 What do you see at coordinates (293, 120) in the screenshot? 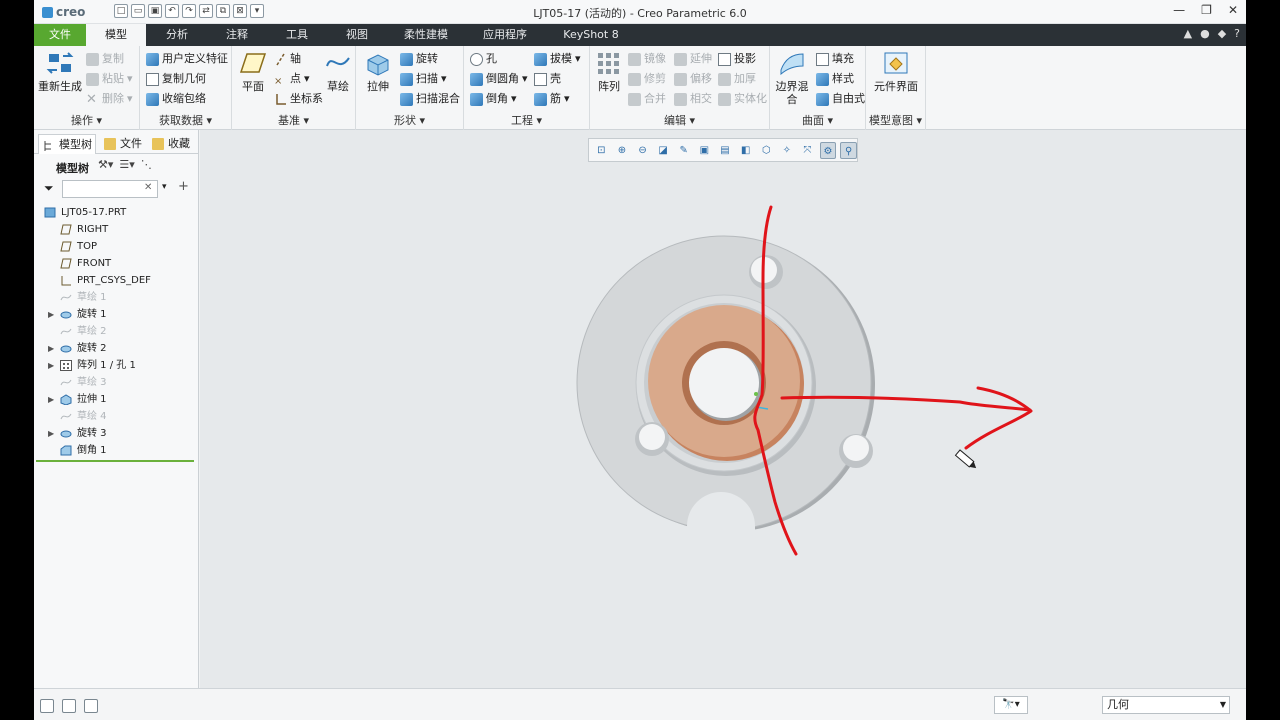
I see `datum-group-label: 基准 ▾` at bounding box center [293, 120].